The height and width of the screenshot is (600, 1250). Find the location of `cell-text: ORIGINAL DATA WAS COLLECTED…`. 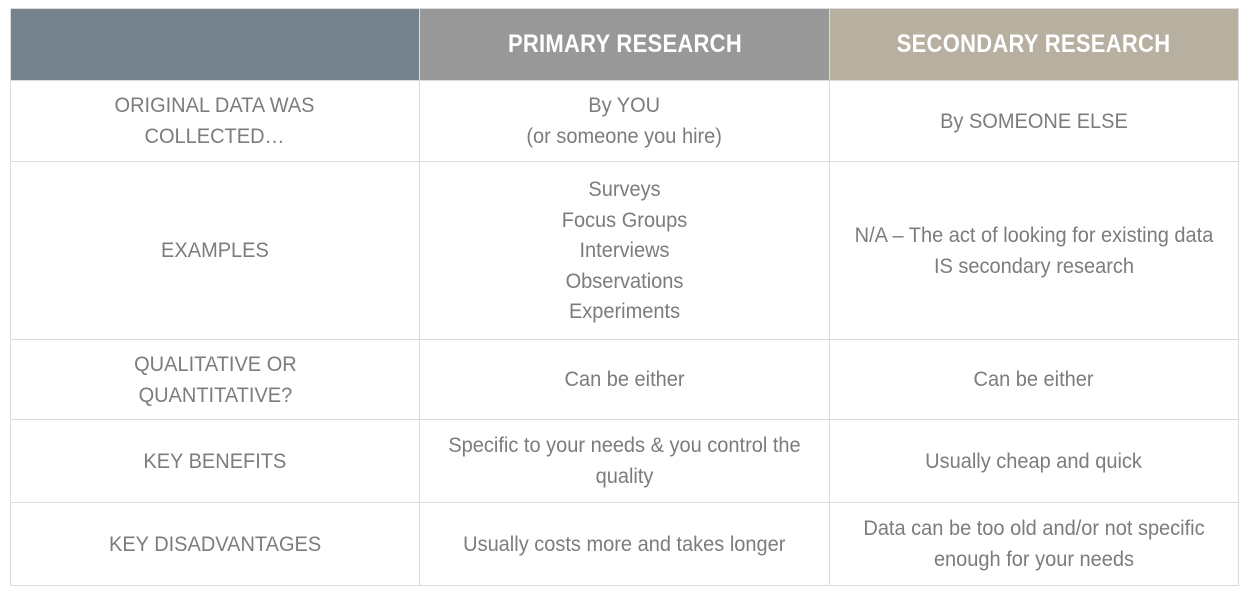

cell-text: ORIGINAL DATA WAS COLLECTED… is located at coordinates (214, 120).